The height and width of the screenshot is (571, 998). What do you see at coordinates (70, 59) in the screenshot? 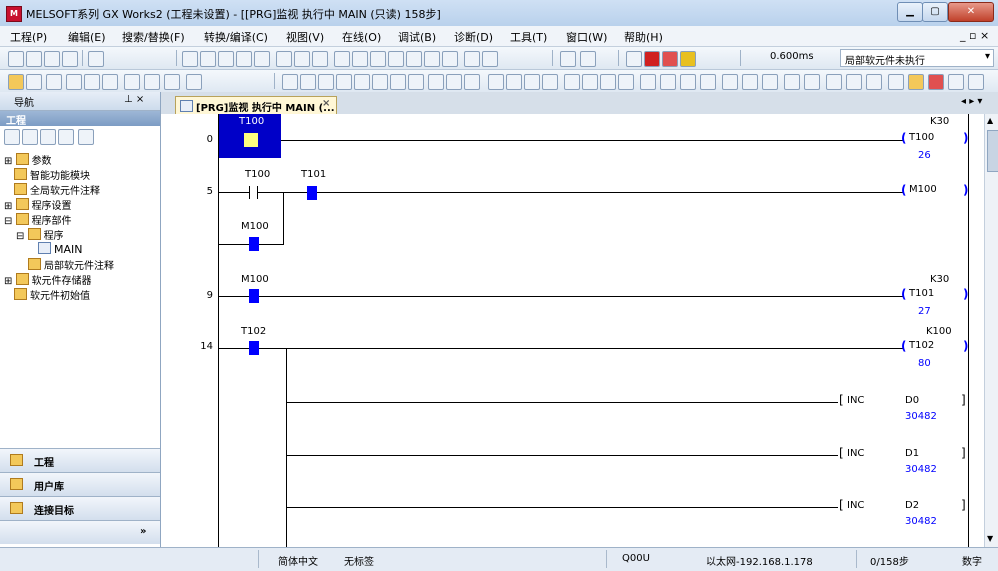
I see `print-icon` at bounding box center [70, 59].